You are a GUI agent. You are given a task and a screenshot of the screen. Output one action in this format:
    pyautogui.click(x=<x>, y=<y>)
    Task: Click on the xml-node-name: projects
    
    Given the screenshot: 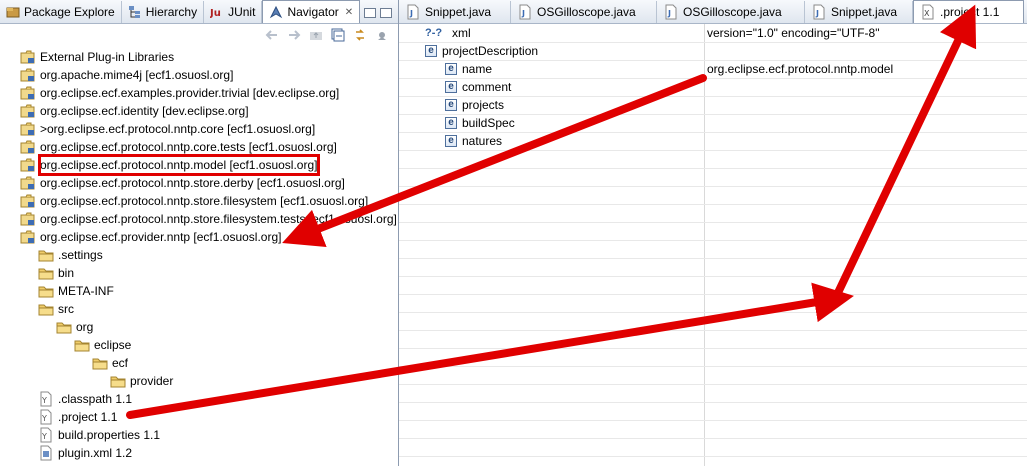 What is the action you would take?
    pyautogui.click(x=483, y=105)
    